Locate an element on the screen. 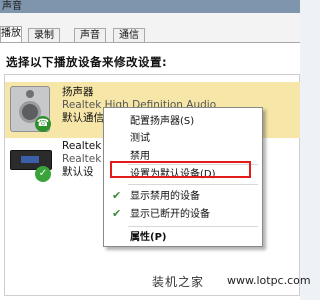 This screenshot has width=320, height=300. menu-item-label: 配置扬声器(S) is located at coordinates (162, 121).